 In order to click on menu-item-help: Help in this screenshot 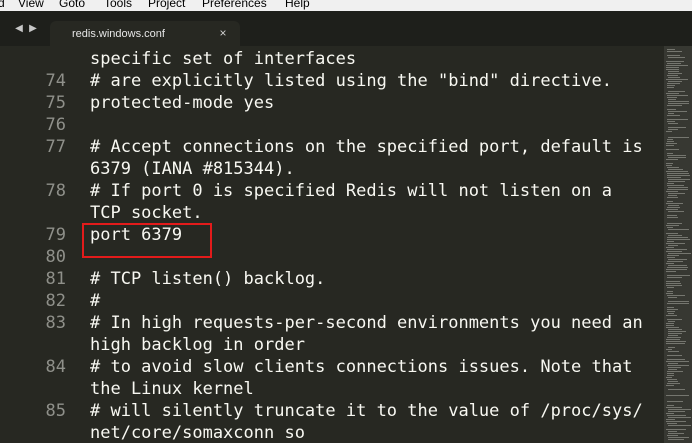, I will do `click(297, 5)`.